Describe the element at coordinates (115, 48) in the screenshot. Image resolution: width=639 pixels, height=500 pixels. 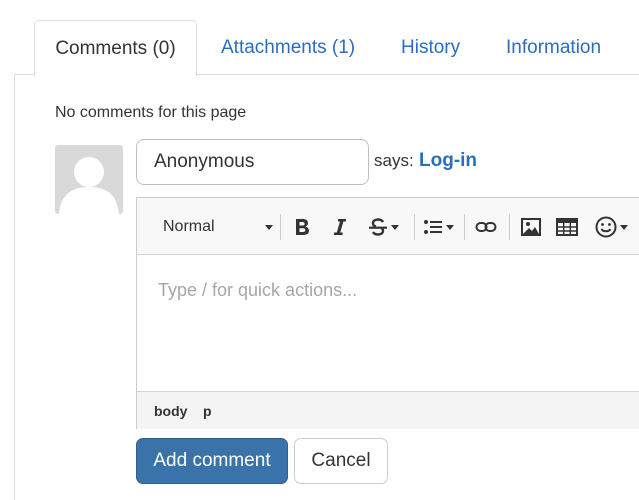
I see `tab-comments: Comments (0)` at that location.